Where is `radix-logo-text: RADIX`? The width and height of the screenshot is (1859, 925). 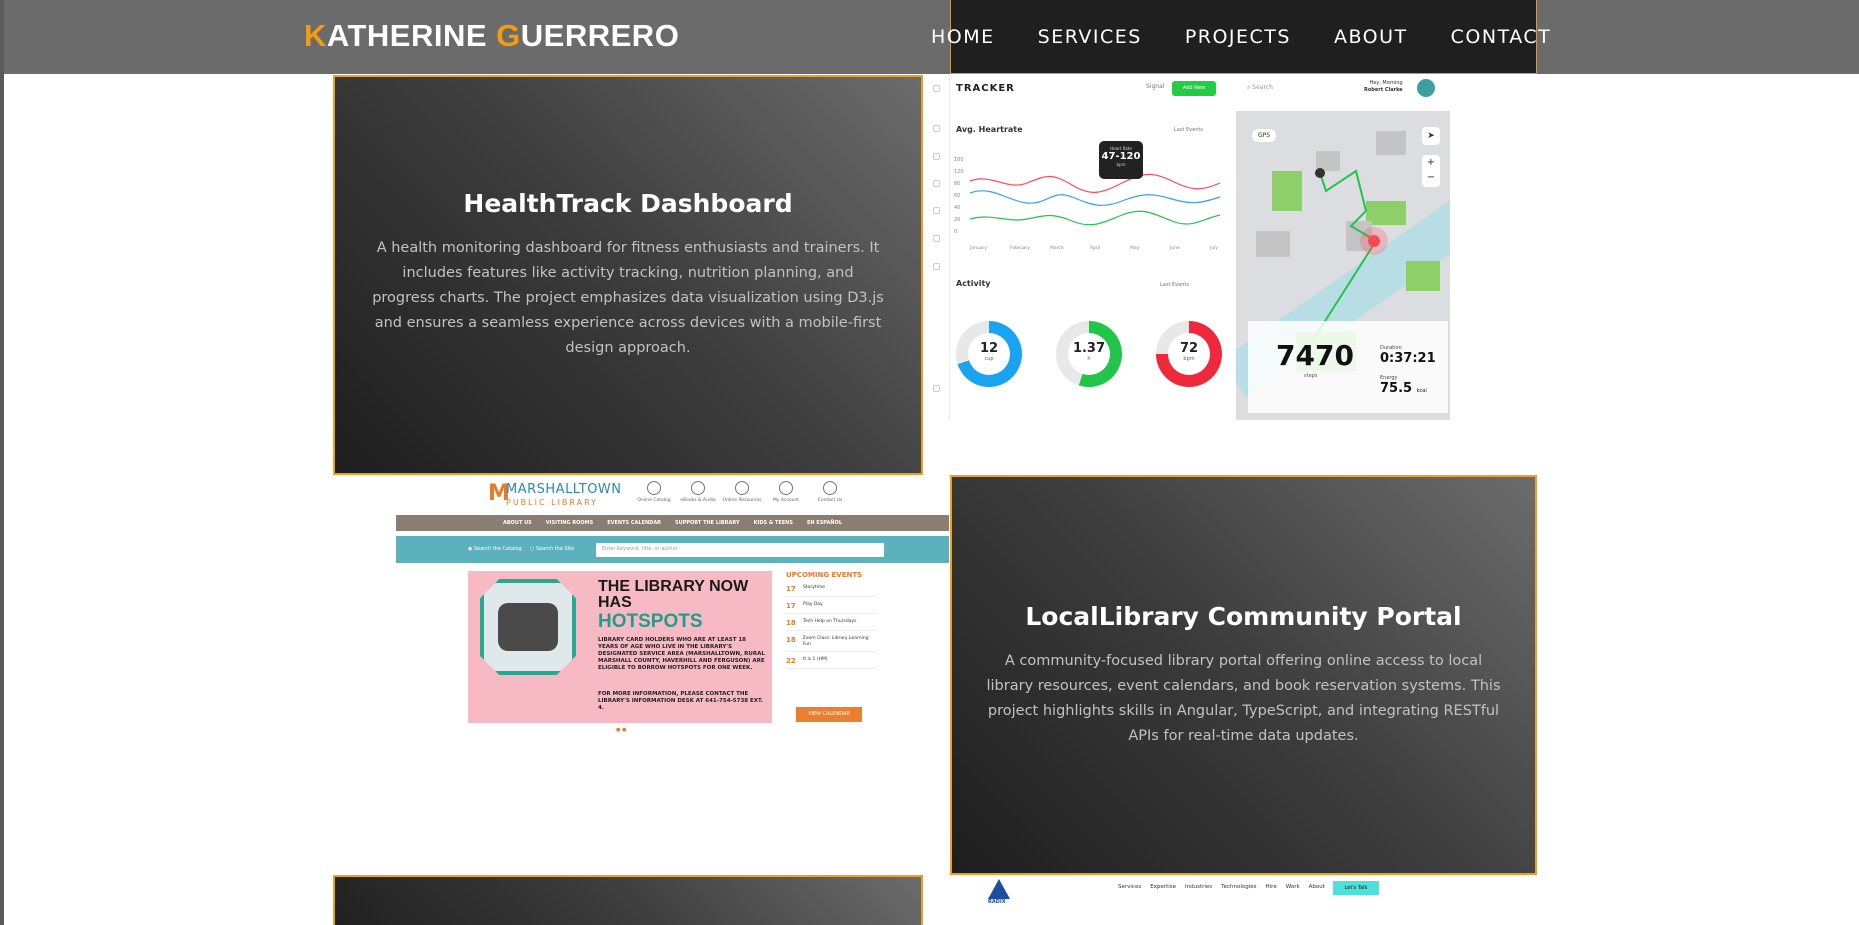
radix-logo-text: RADIX is located at coordinates (997, 902).